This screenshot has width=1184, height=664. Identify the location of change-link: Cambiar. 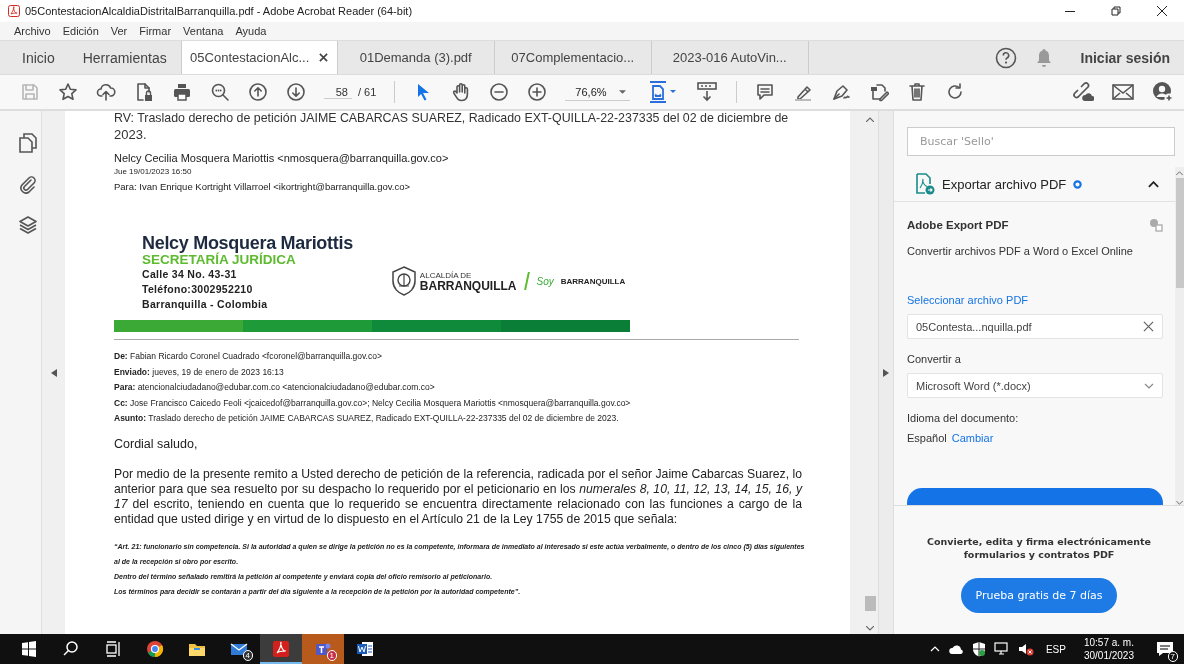
(972, 438).